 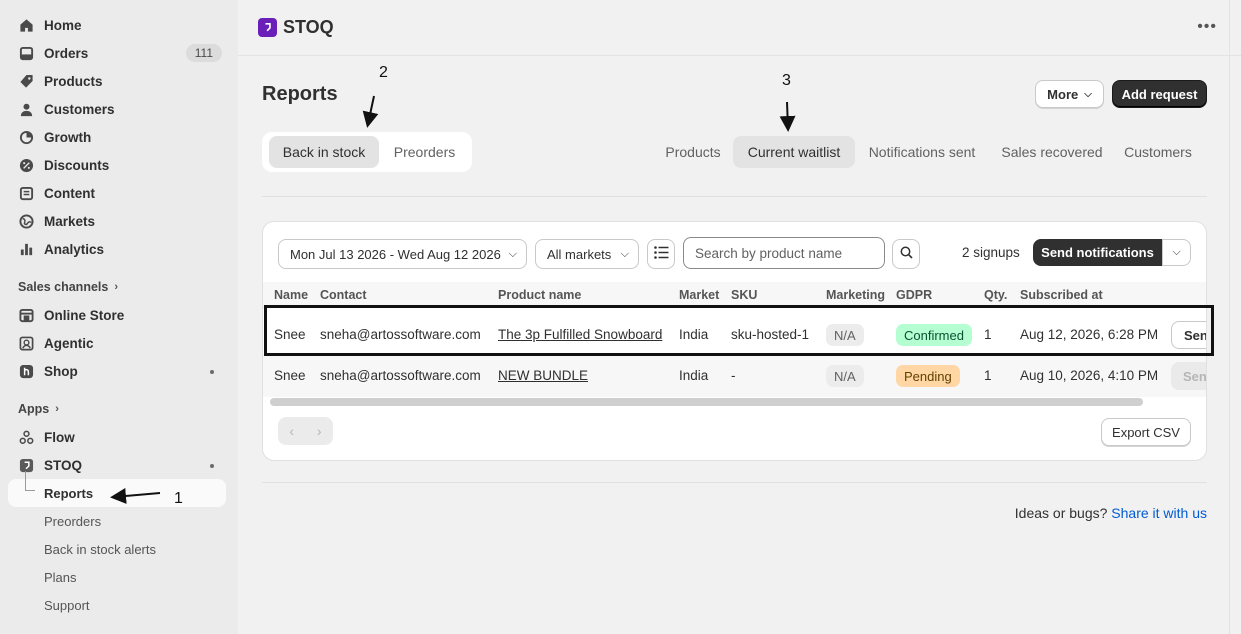 What do you see at coordinates (706, 402) in the screenshot?
I see `table-horizontal-scrollbar` at bounding box center [706, 402].